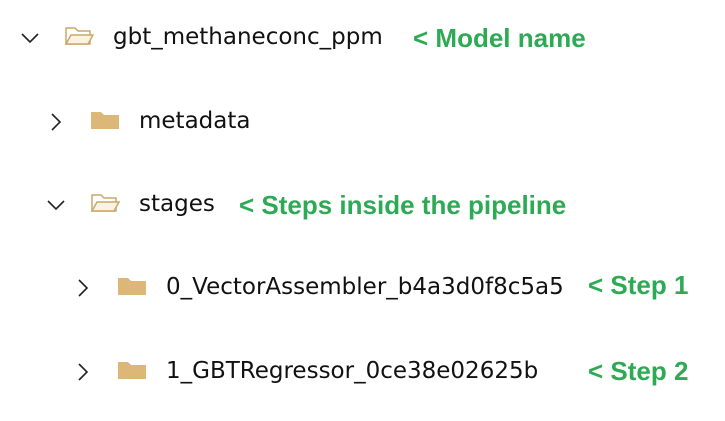  What do you see at coordinates (177, 204) in the screenshot?
I see `tree-item-label: stages` at bounding box center [177, 204].